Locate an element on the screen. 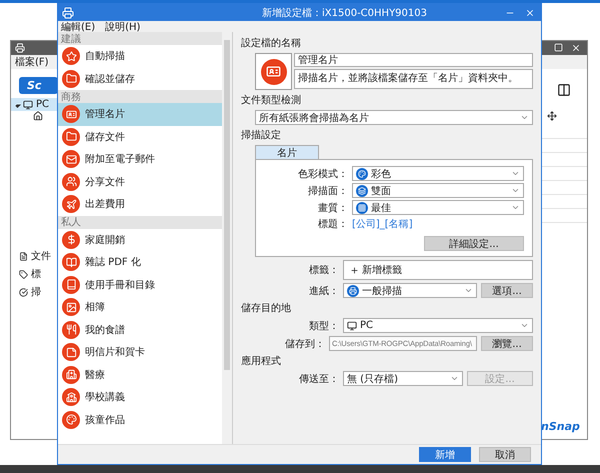  side-item: 文件 is located at coordinates (41, 256).